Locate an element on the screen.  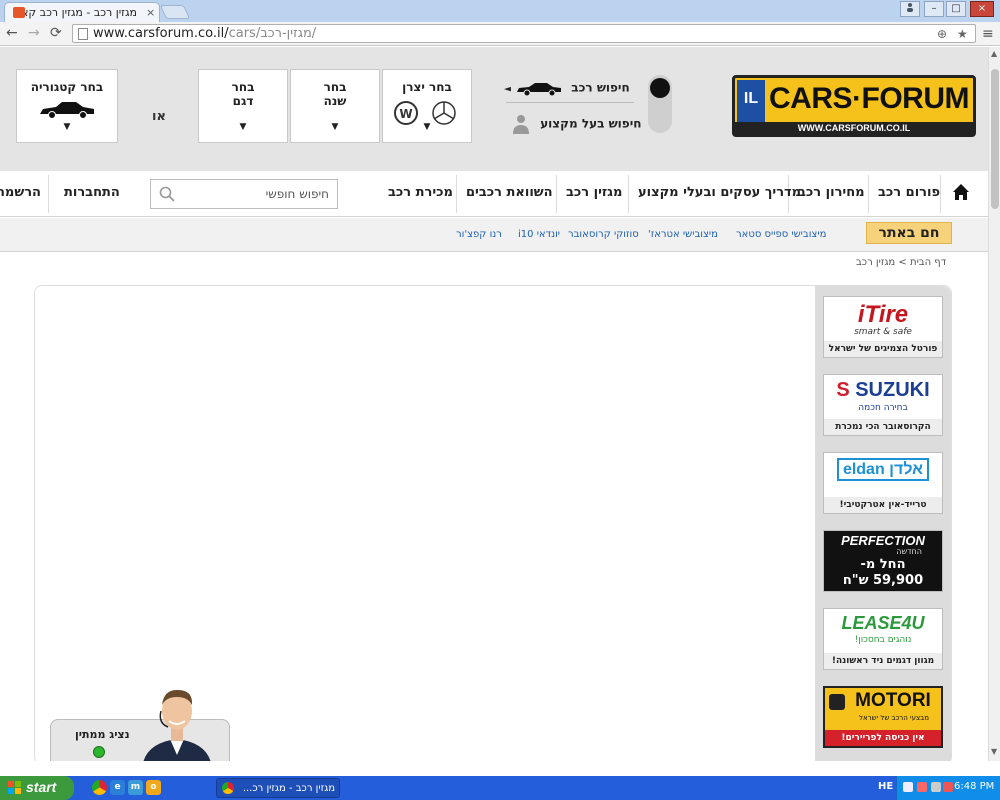
close-window-button: × is located at coordinates (982, 9).